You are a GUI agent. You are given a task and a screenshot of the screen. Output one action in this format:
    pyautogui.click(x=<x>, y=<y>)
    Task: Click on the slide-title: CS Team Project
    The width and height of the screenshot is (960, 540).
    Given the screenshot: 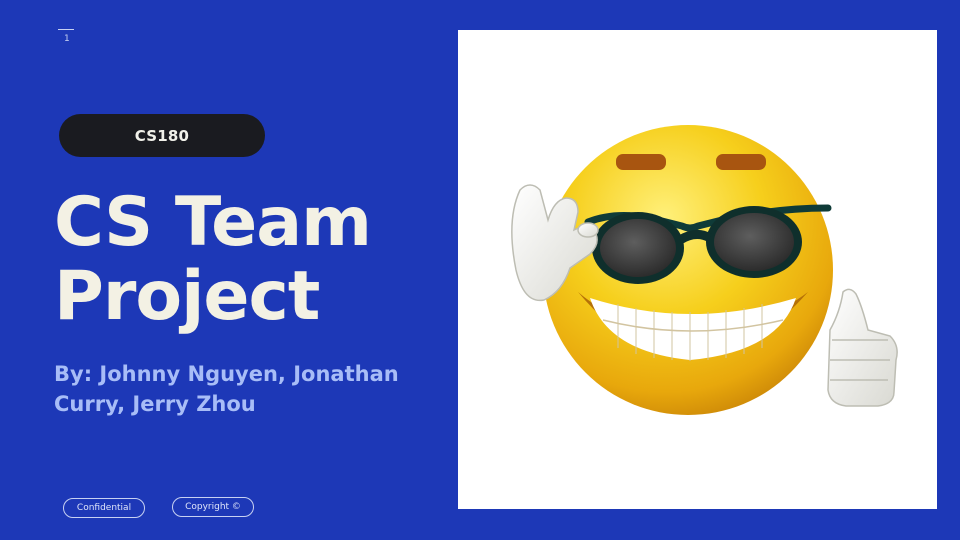 What is the action you would take?
    pyautogui.click(x=249, y=260)
    